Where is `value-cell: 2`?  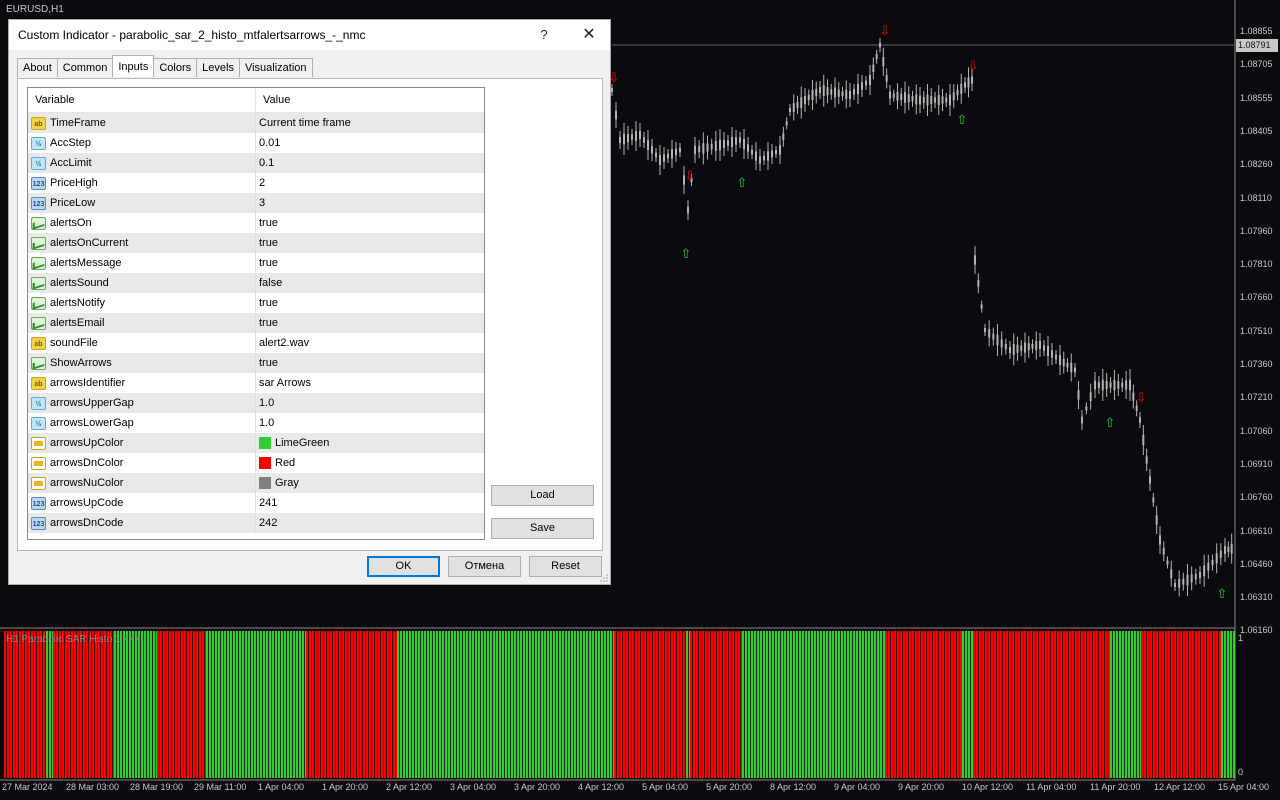
value-cell: 2 is located at coordinates (370, 183).